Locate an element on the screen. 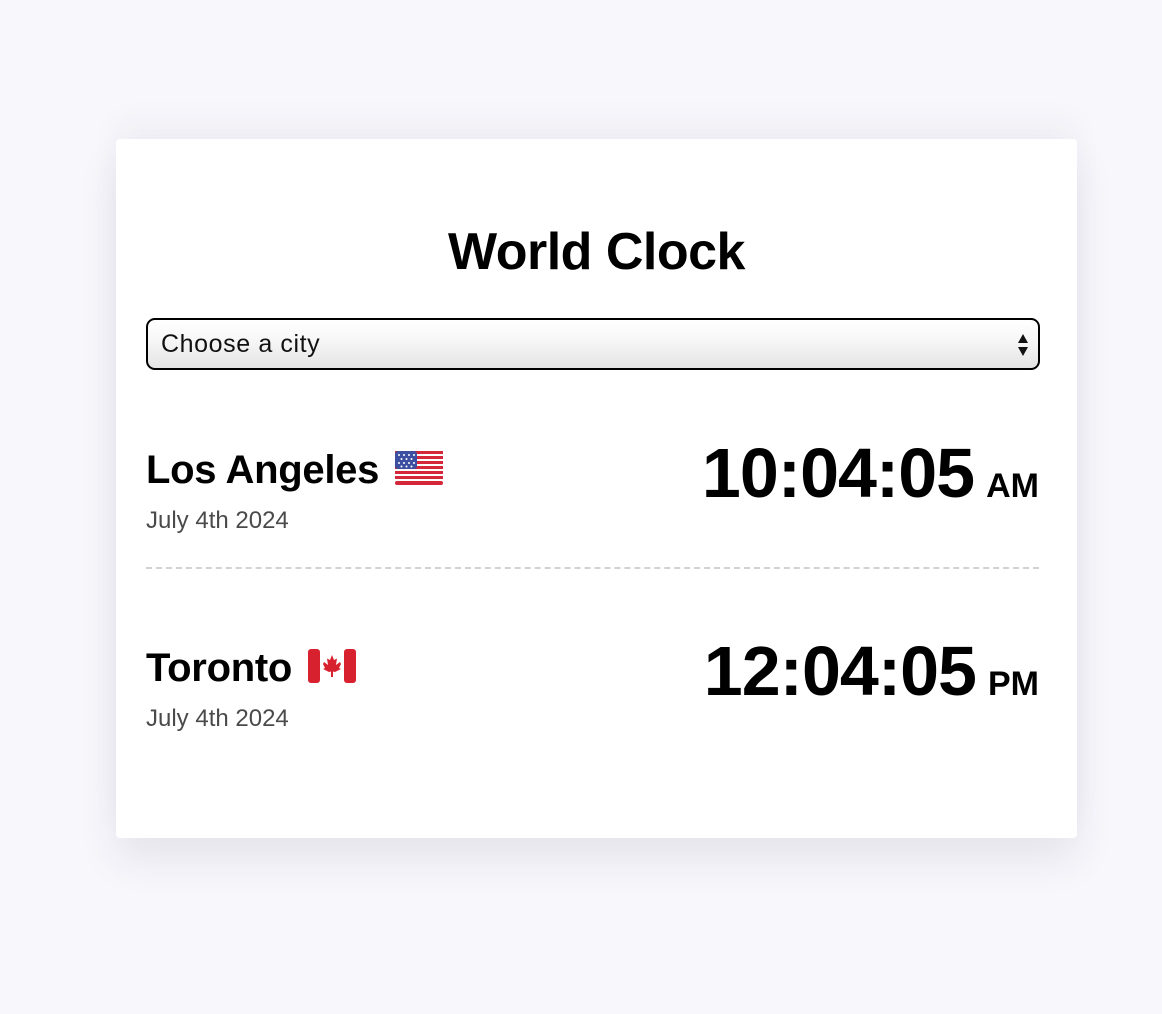  city-name-label: Toronto is located at coordinates (219, 668).